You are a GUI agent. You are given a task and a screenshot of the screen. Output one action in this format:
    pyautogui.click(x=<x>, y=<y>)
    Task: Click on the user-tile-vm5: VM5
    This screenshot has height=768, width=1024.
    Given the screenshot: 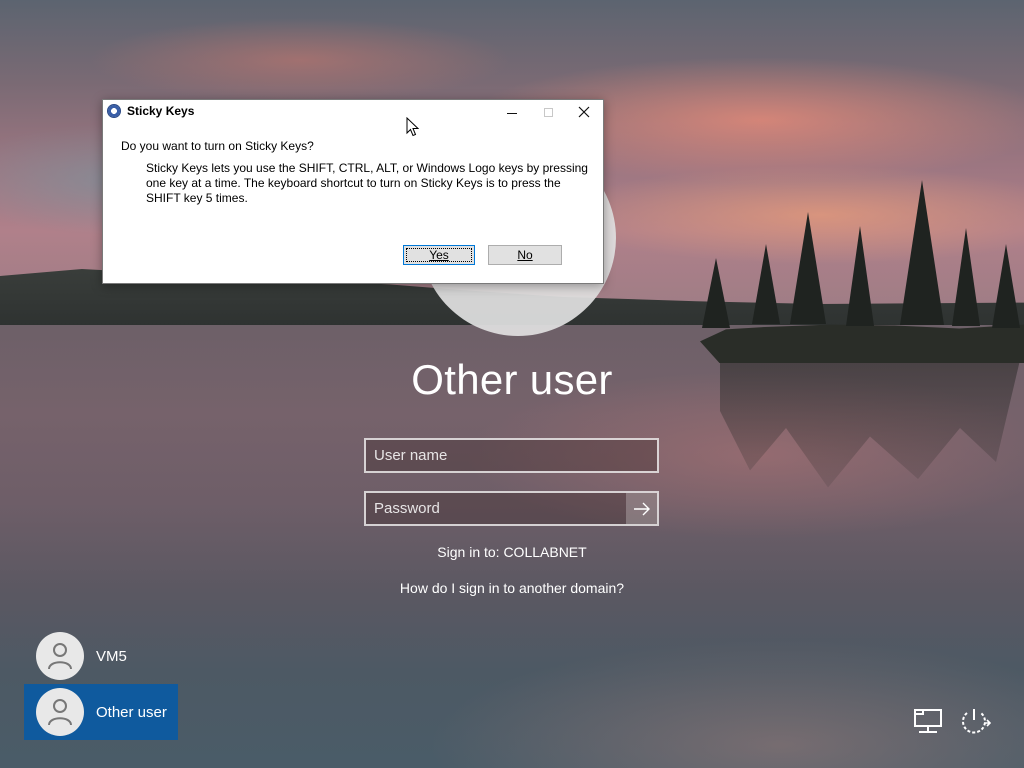 What is the action you would take?
    pyautogui.click(x=101, y=656)
    